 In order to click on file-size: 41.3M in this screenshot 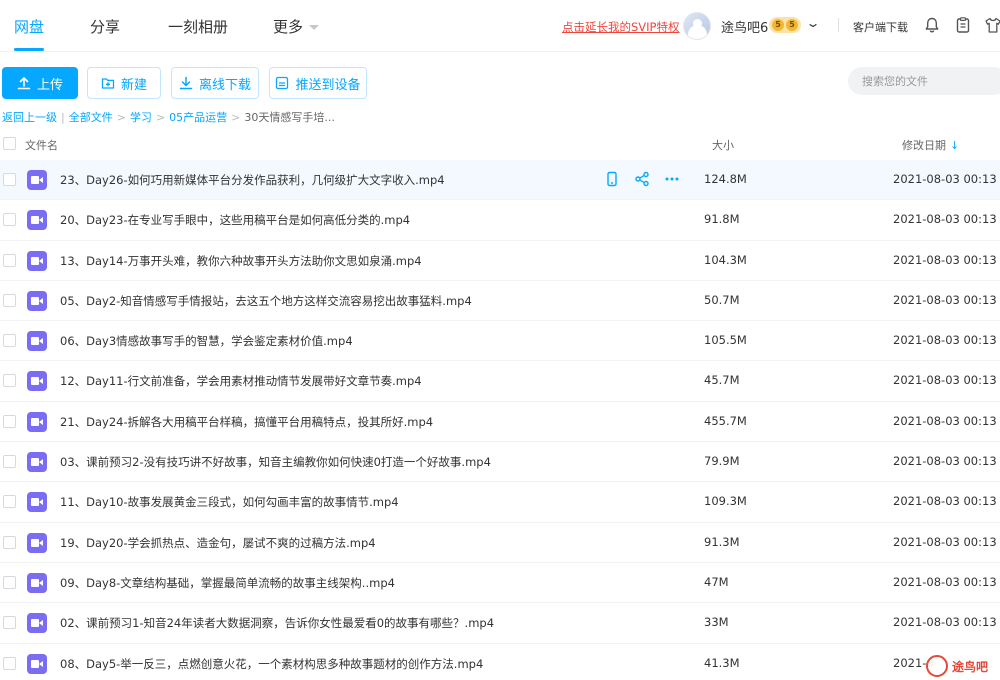, I will do `click(722, 662)`.